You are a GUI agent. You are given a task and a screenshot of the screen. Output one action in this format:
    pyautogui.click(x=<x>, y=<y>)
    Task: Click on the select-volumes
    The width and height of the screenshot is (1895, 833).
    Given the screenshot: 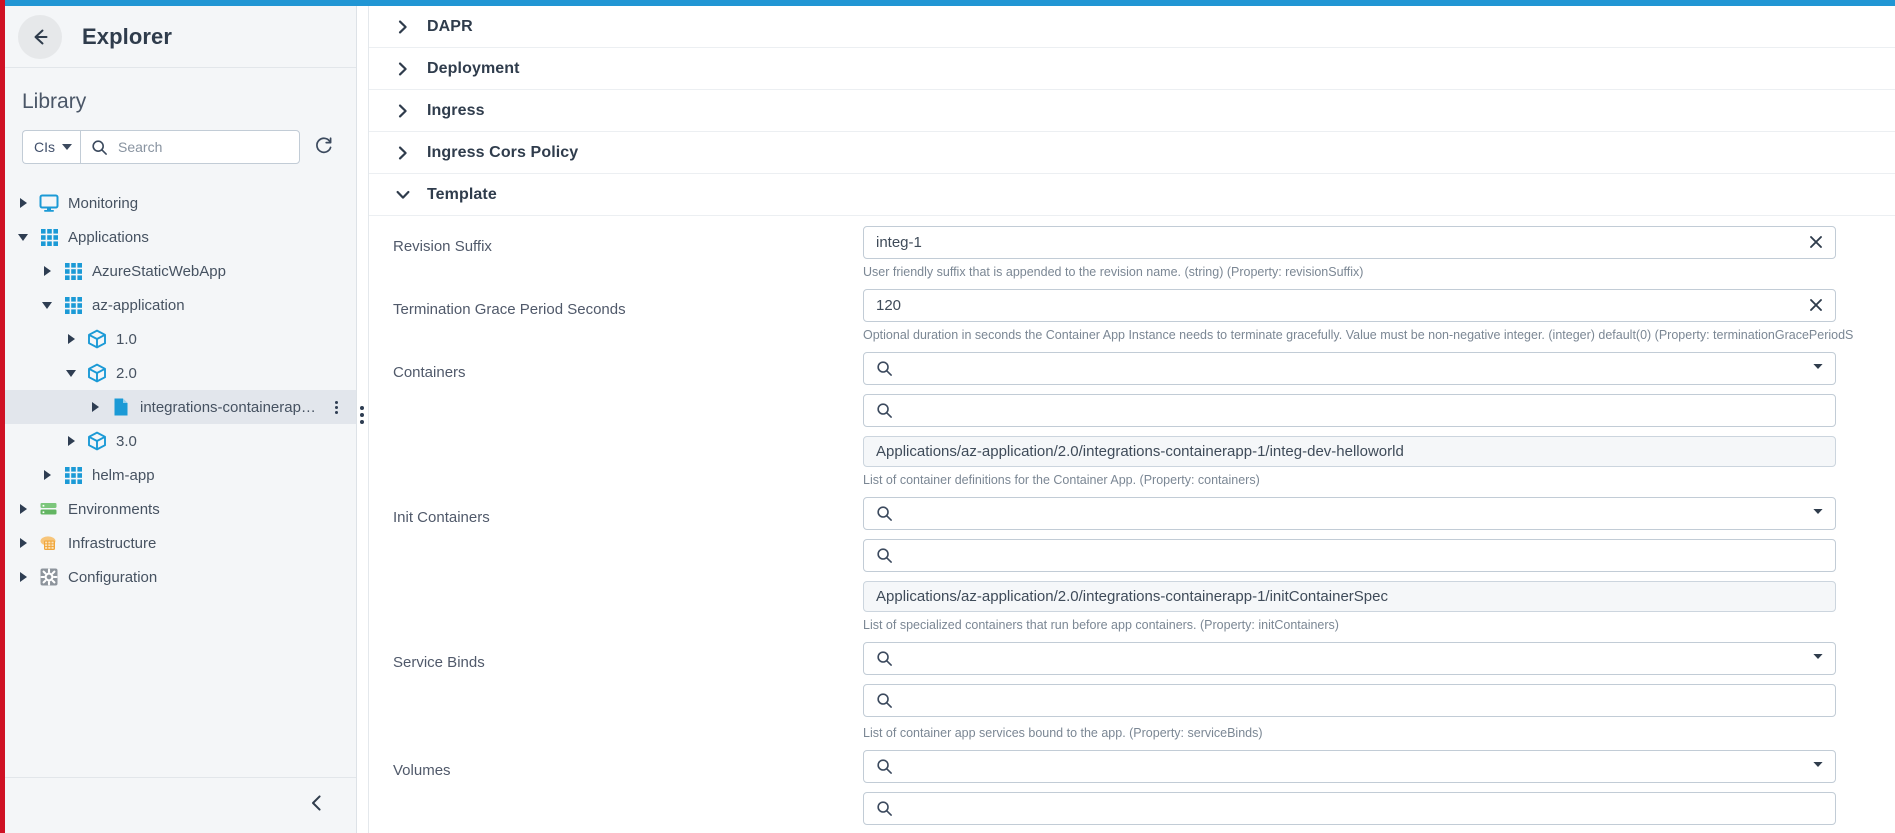 What is the action you would take?
    pyautogui.click(x=1349, y=766)
    